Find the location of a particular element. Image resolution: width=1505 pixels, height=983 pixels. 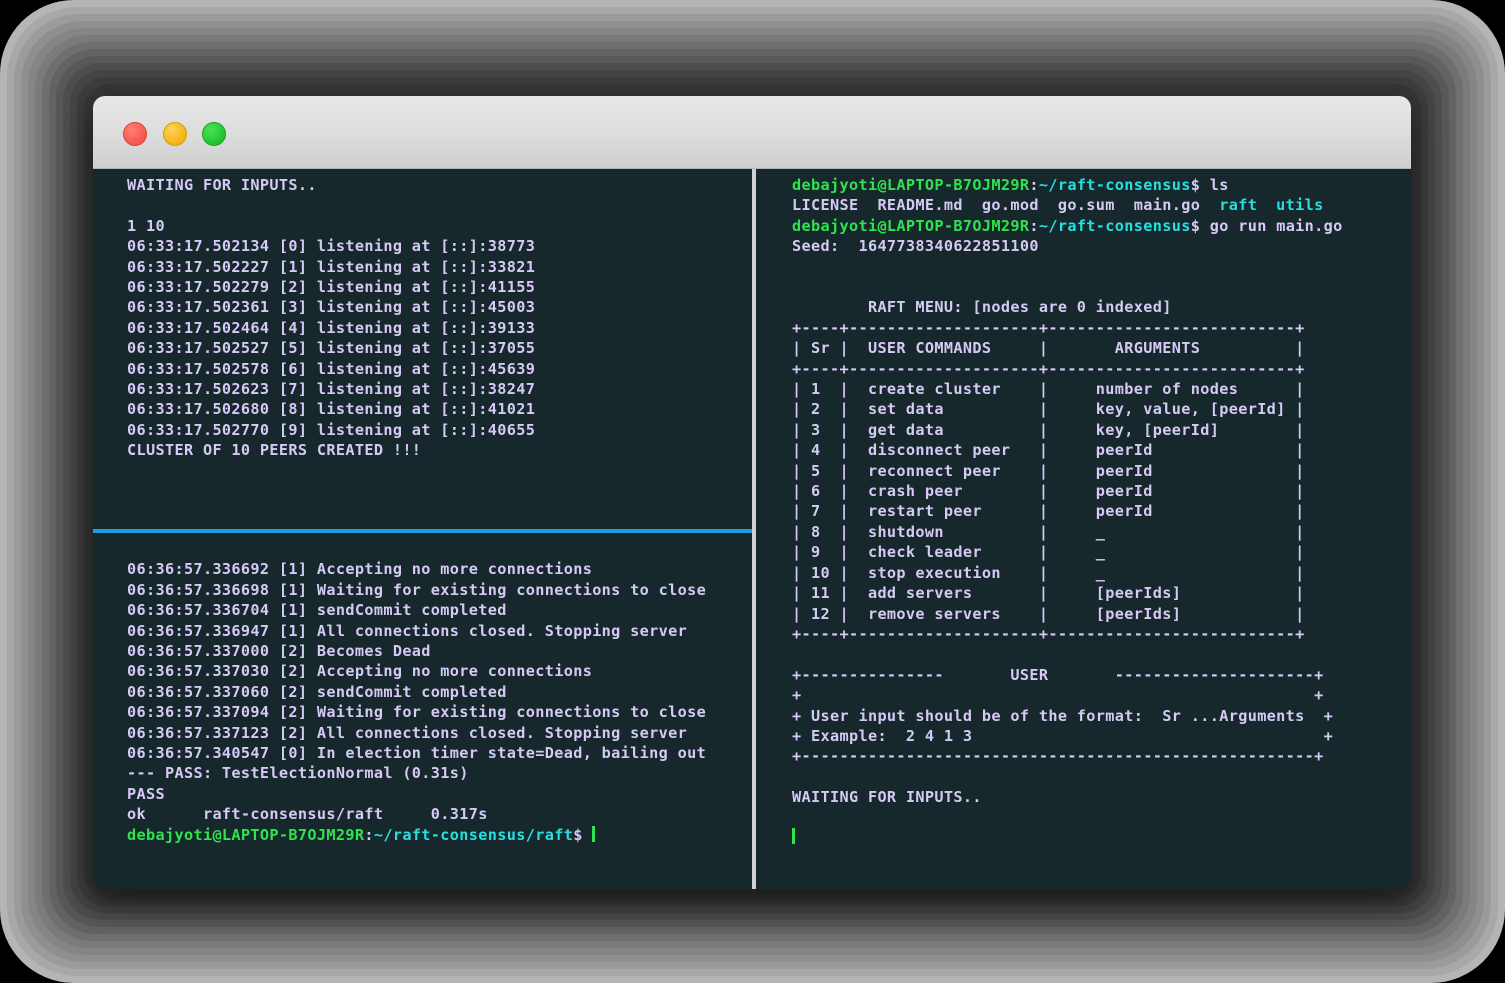

menu-table-header: | Sr | USER COMMANDS | ARGUMENTS | is located at coordinates (1048, 348).